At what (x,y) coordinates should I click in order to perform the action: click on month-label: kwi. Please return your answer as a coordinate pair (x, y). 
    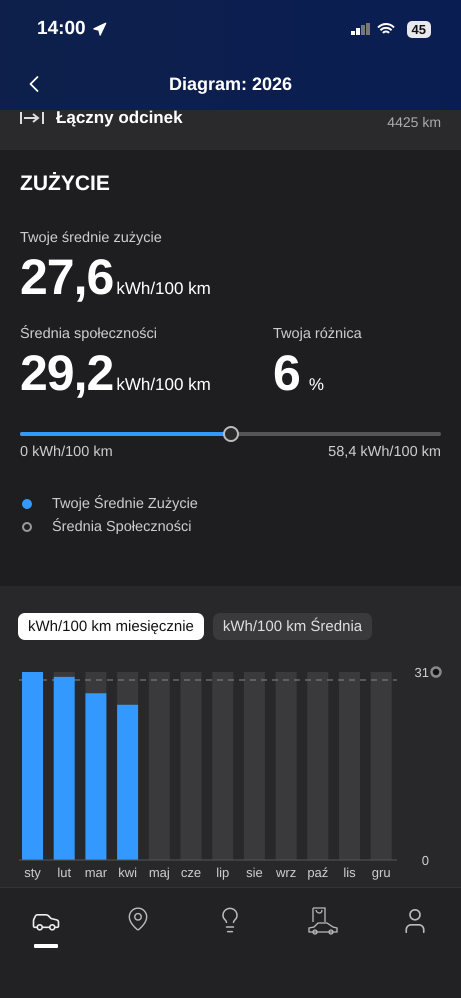
    Looking at the image, I should click on (127, 872).